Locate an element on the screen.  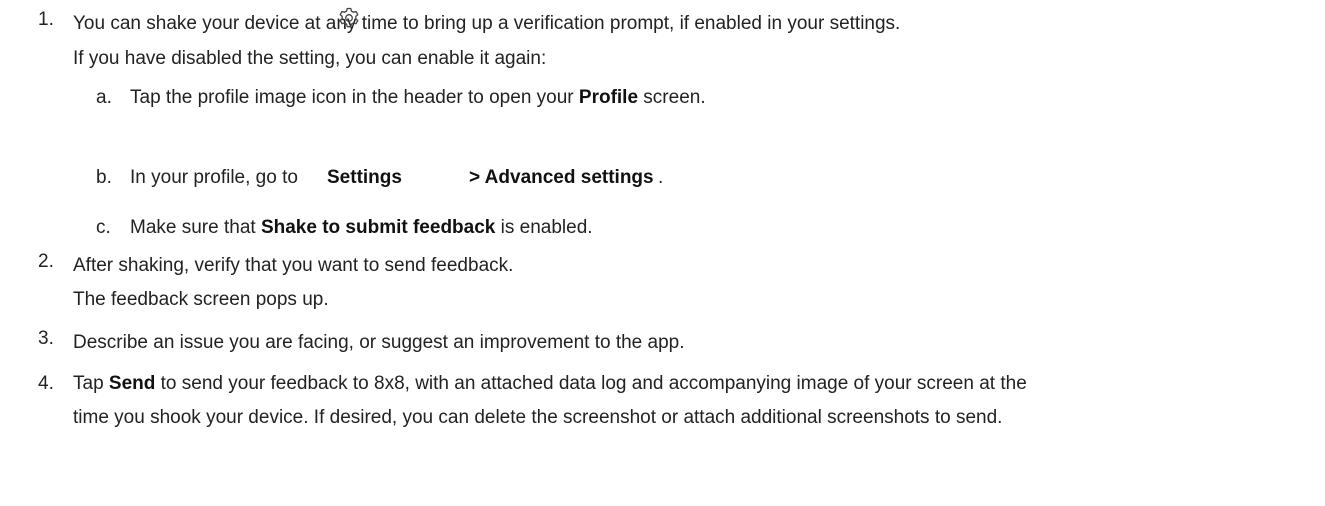
step-number: 3. is located at coordinates (46, 338).